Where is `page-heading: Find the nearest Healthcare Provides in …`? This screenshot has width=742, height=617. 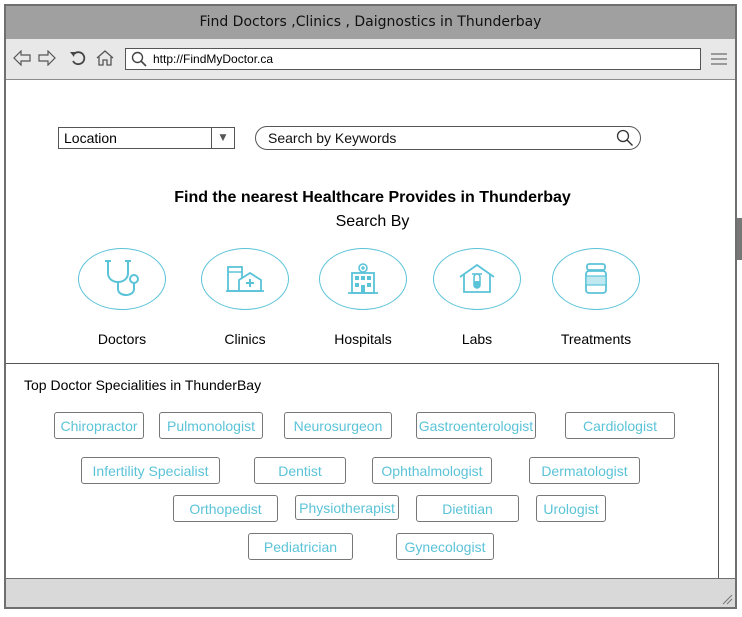
page-heading: Find the nearest Healthcare Provides in … is located at coordinates (372, 197).